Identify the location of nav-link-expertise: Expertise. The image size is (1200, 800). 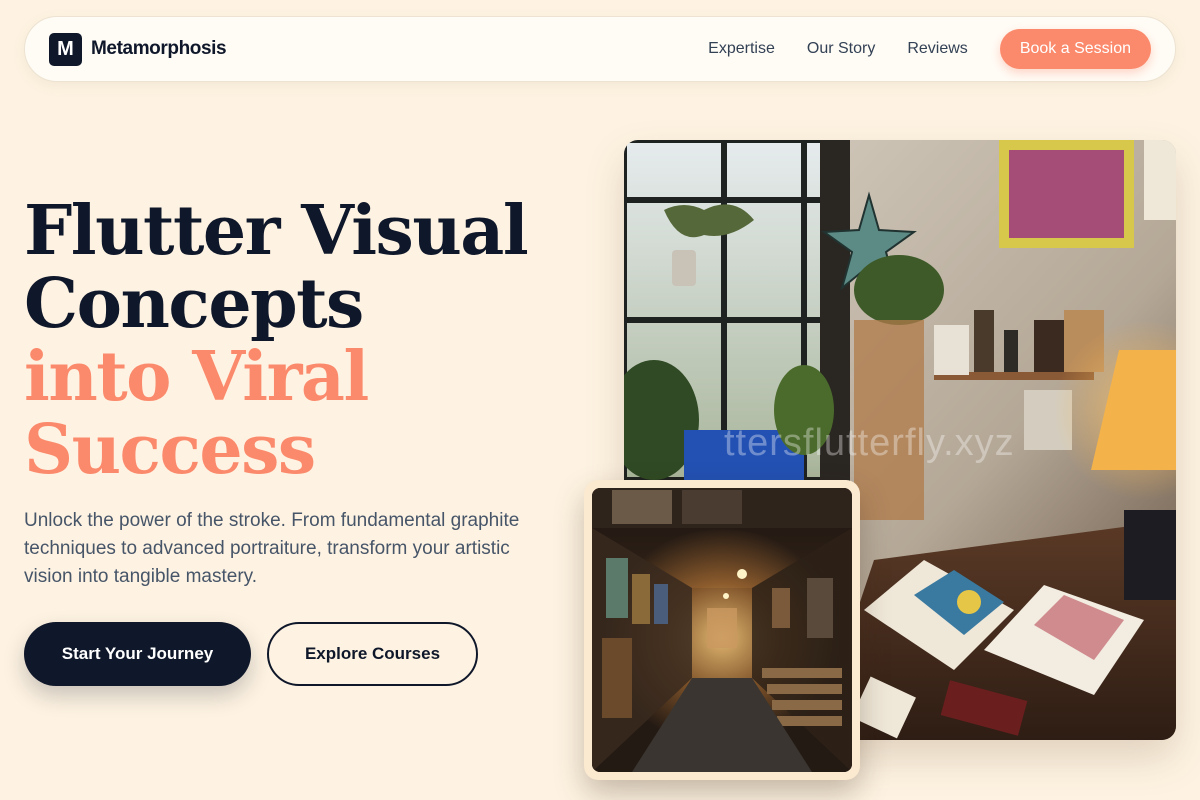
(741, 49).